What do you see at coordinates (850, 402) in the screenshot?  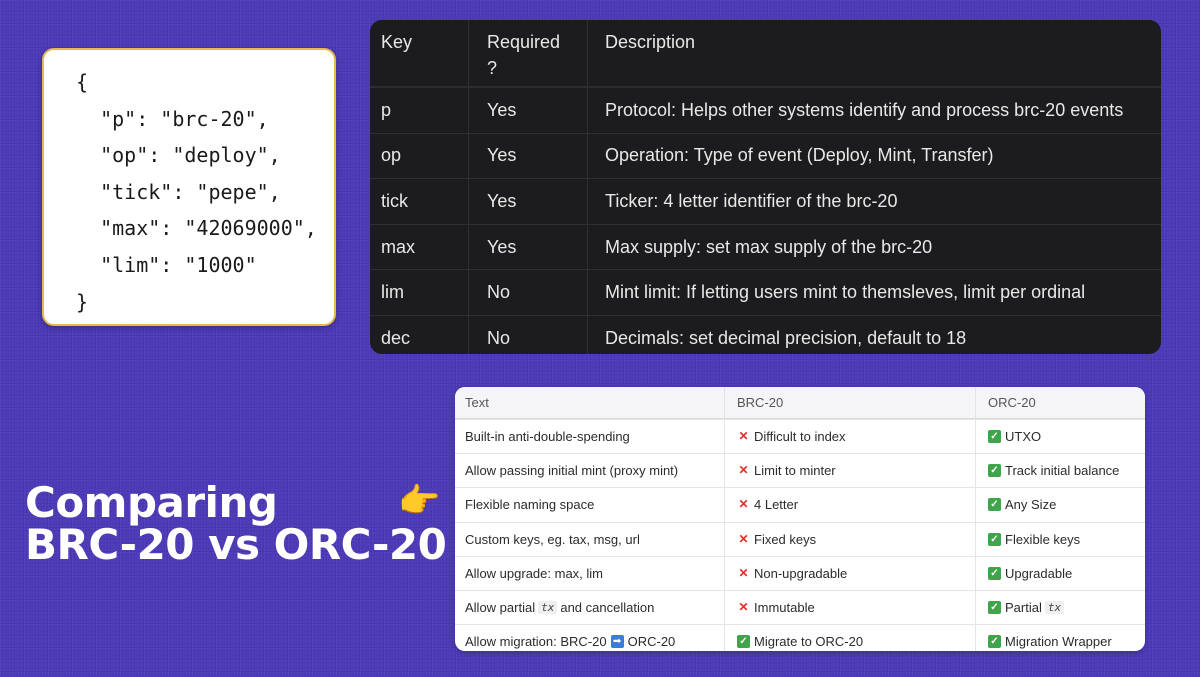 I see `header-brc20: BRC-20` at bounding box center [850, 402].